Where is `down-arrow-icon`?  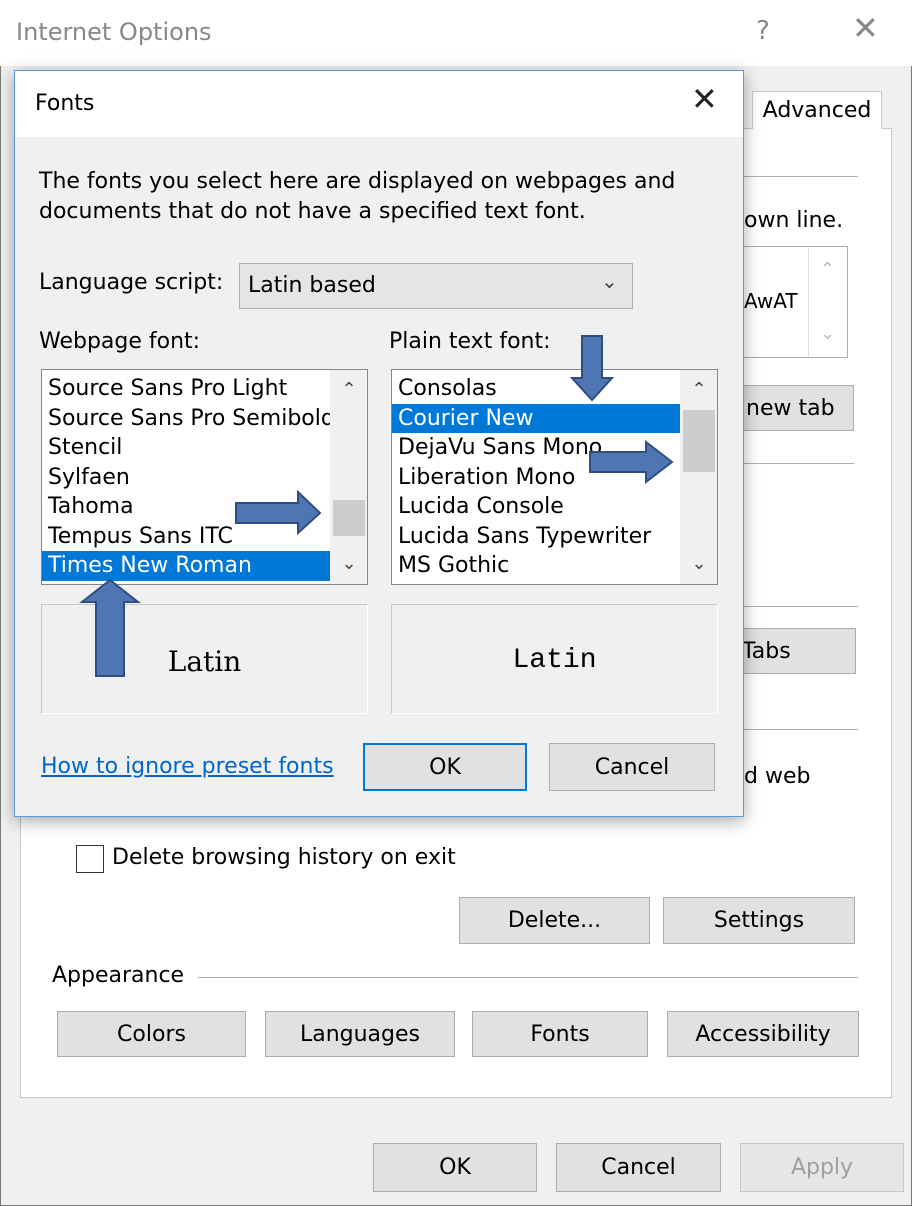 down-arrow-icon is located at coordinates (592, 368).